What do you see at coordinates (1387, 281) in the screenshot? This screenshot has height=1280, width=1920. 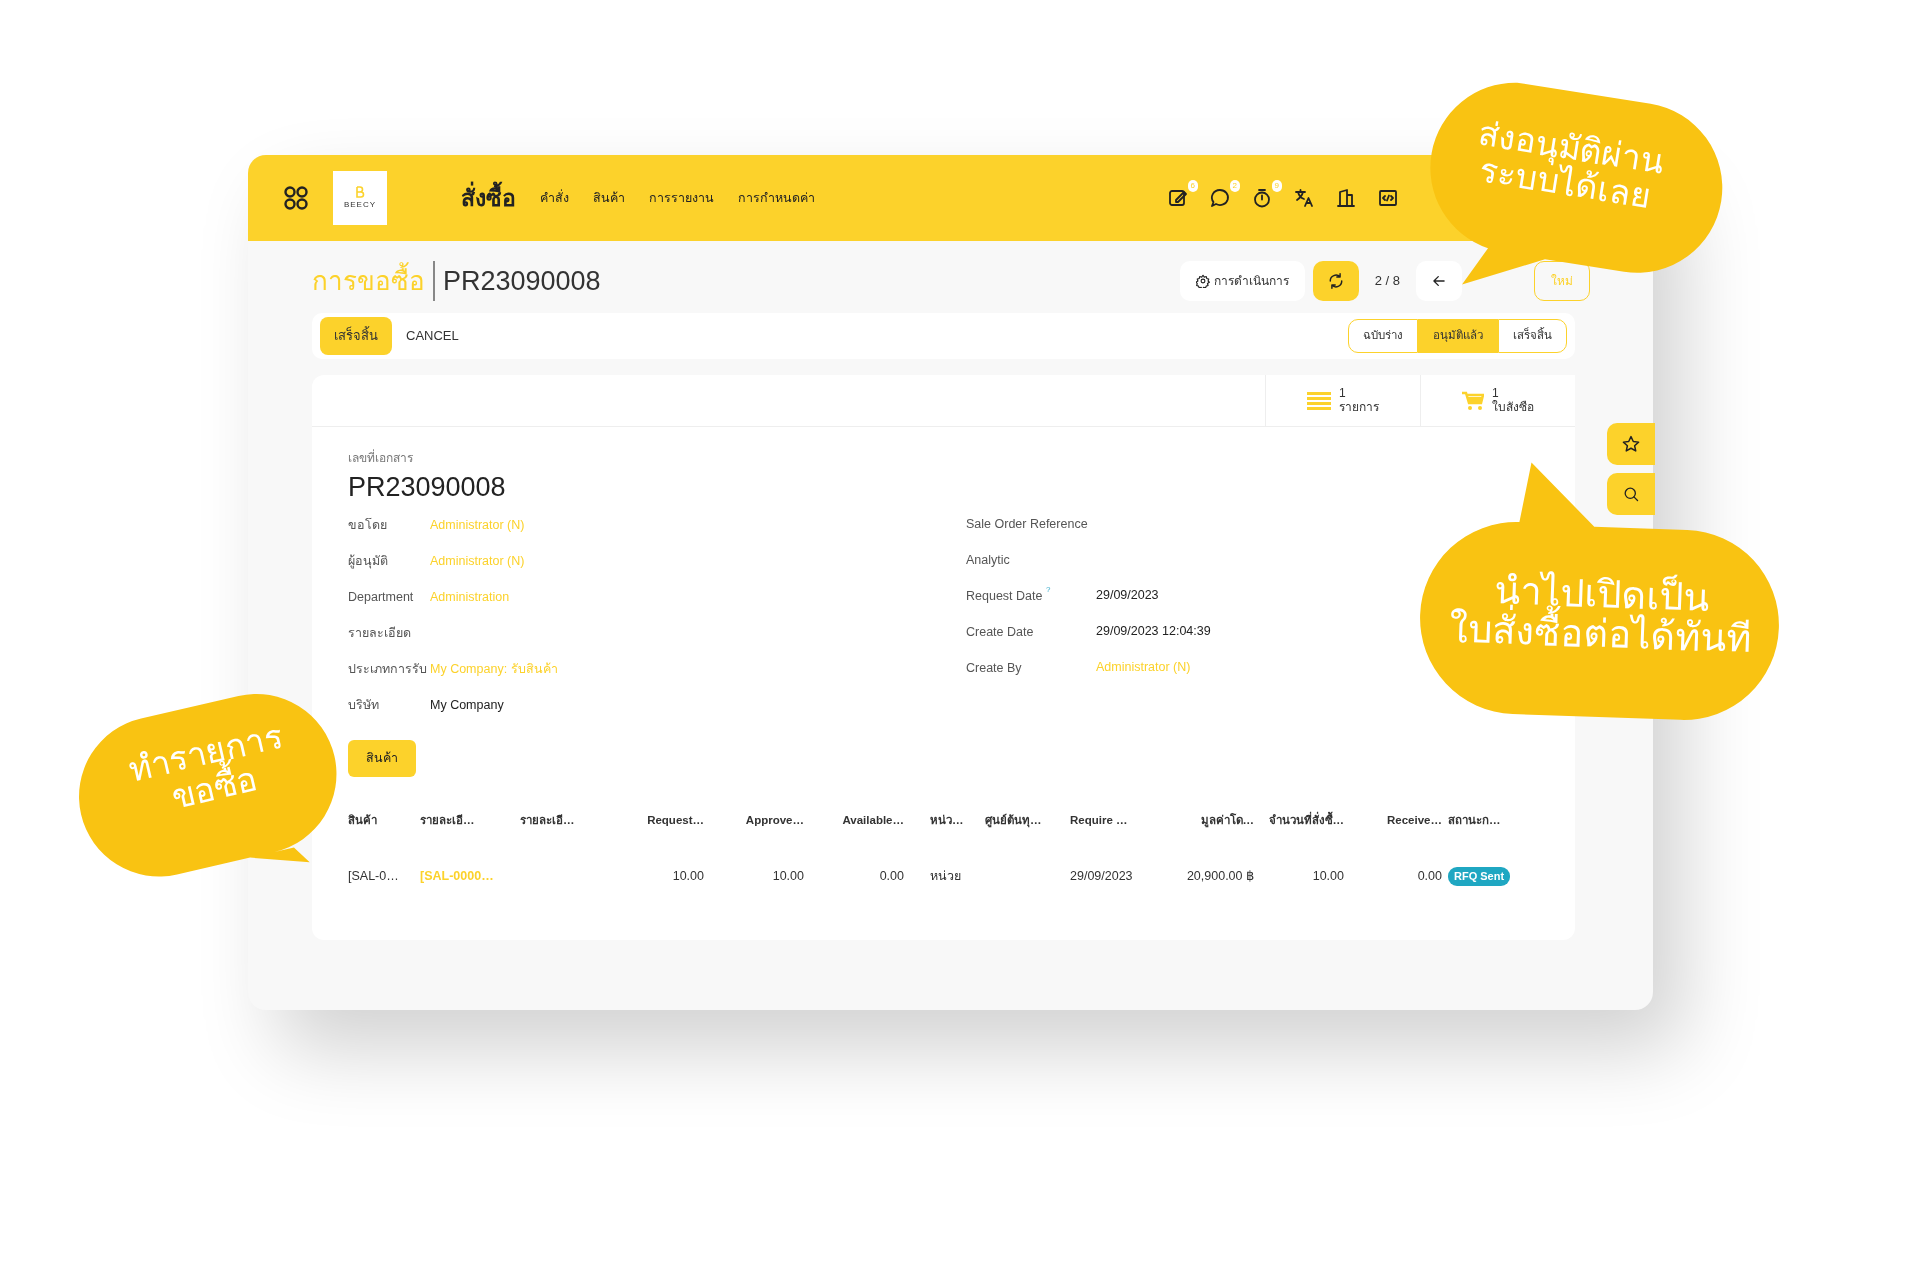 I see `pager-text: 2 / 8` at bounding box center [1387, 281].